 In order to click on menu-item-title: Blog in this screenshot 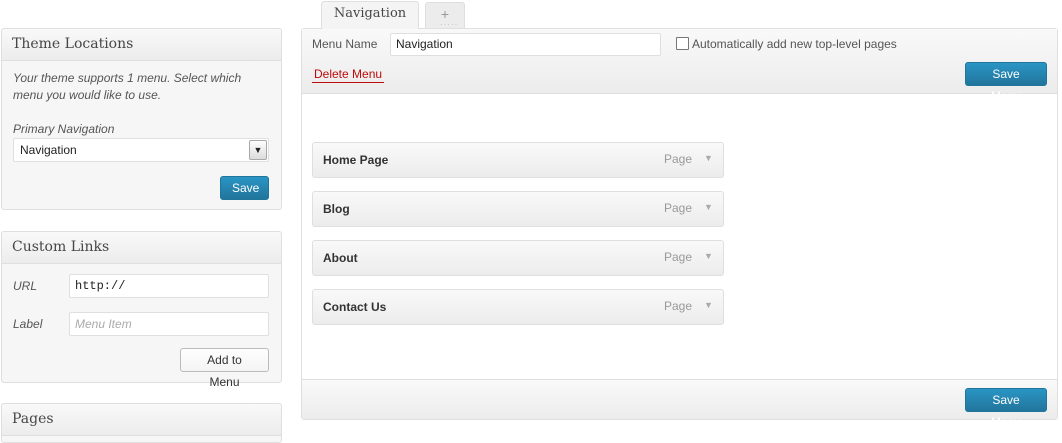, I will do `click(336, 209)`.